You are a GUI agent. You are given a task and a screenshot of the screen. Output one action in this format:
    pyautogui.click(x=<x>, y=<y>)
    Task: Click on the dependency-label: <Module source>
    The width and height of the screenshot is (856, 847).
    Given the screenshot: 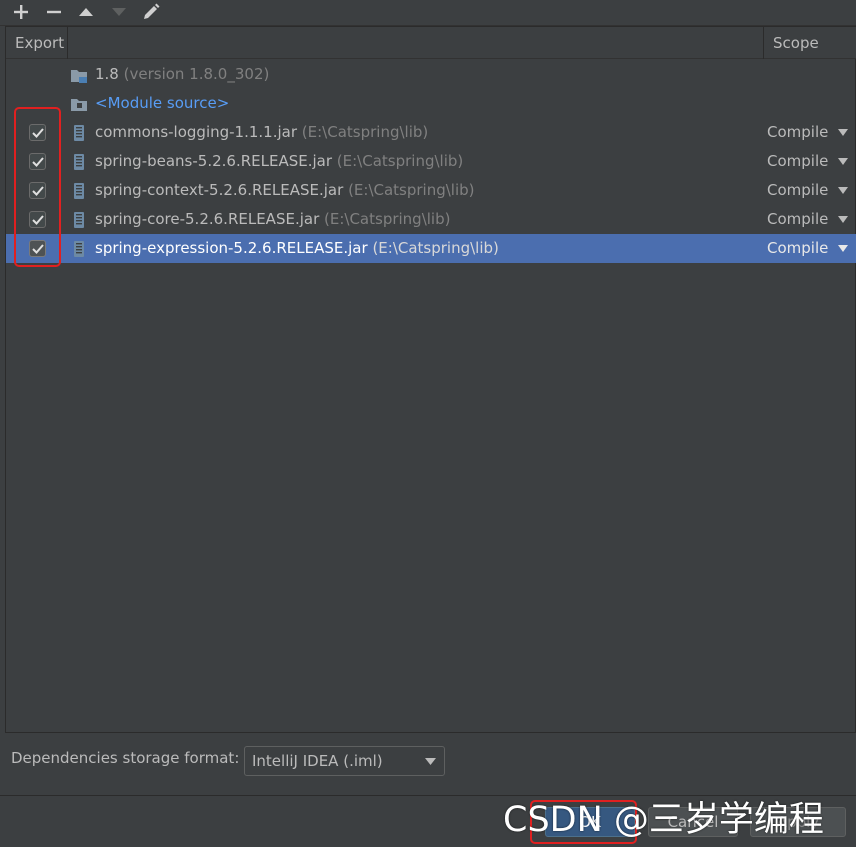 What is the action you would take?
    pyautogui.click(x=162, y=103)
    